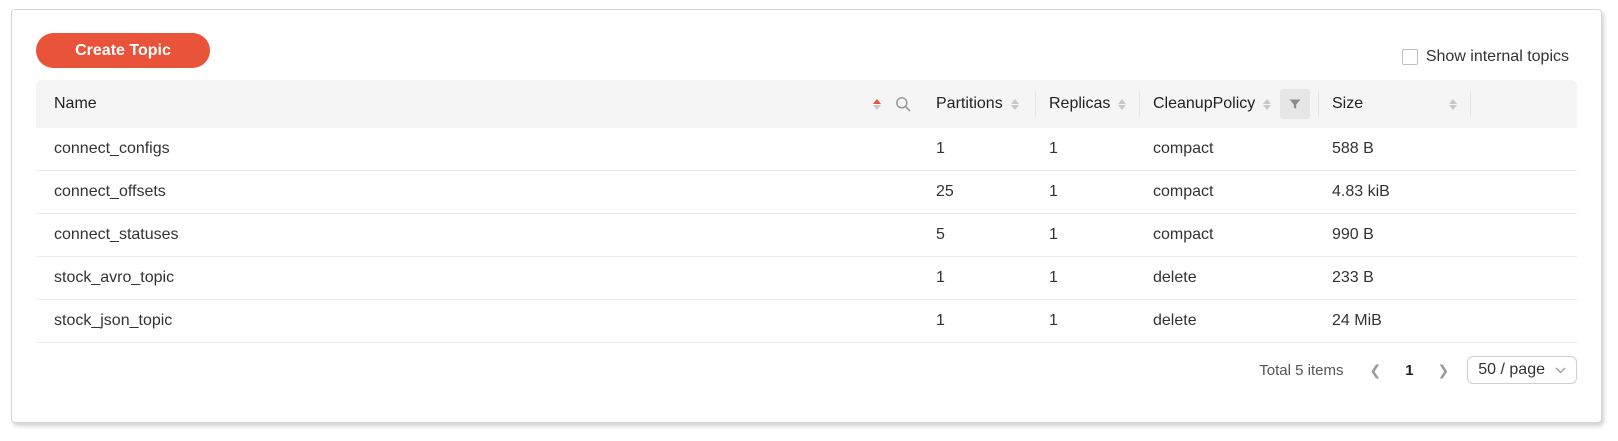 The height and width of the screenshot is (441, 1618). What do you see at coordinates (1497, 56) in the screenshot?
I see `show-internal-topics-label: Show internal topics` at bounding box center [1497, 56].